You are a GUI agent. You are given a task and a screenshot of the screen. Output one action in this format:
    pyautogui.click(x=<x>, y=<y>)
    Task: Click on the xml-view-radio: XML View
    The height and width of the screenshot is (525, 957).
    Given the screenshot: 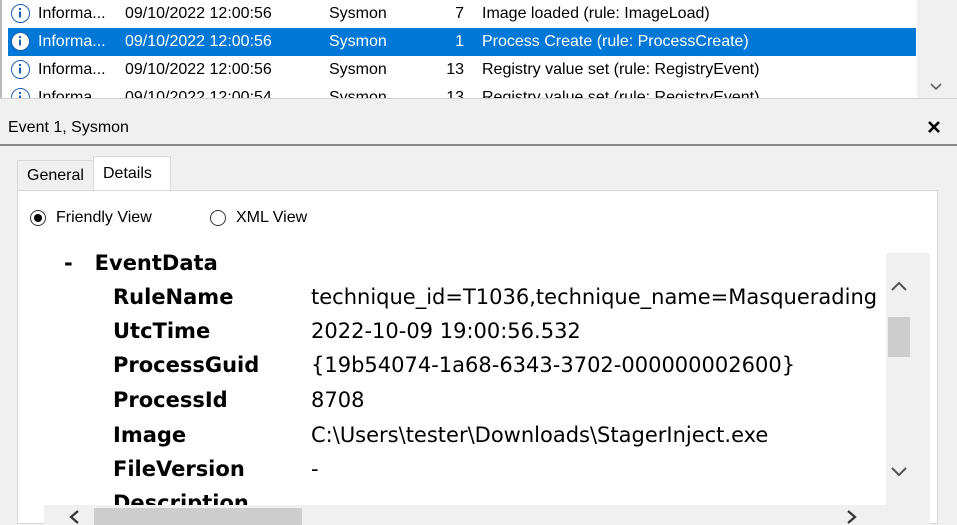 What is the action you would take?
    pyautogui.click(x=258, y=218)
    